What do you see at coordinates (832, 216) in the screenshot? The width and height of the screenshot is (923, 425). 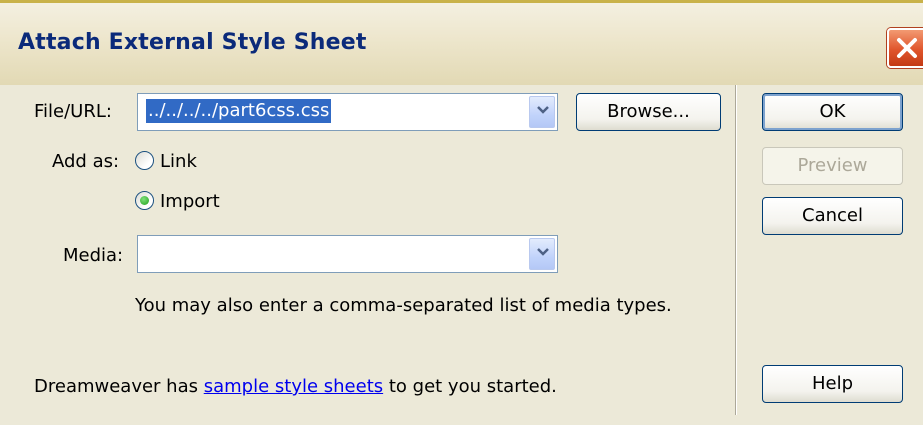 I see `cancel-button: Cancel` at bounding box center [832, 216].